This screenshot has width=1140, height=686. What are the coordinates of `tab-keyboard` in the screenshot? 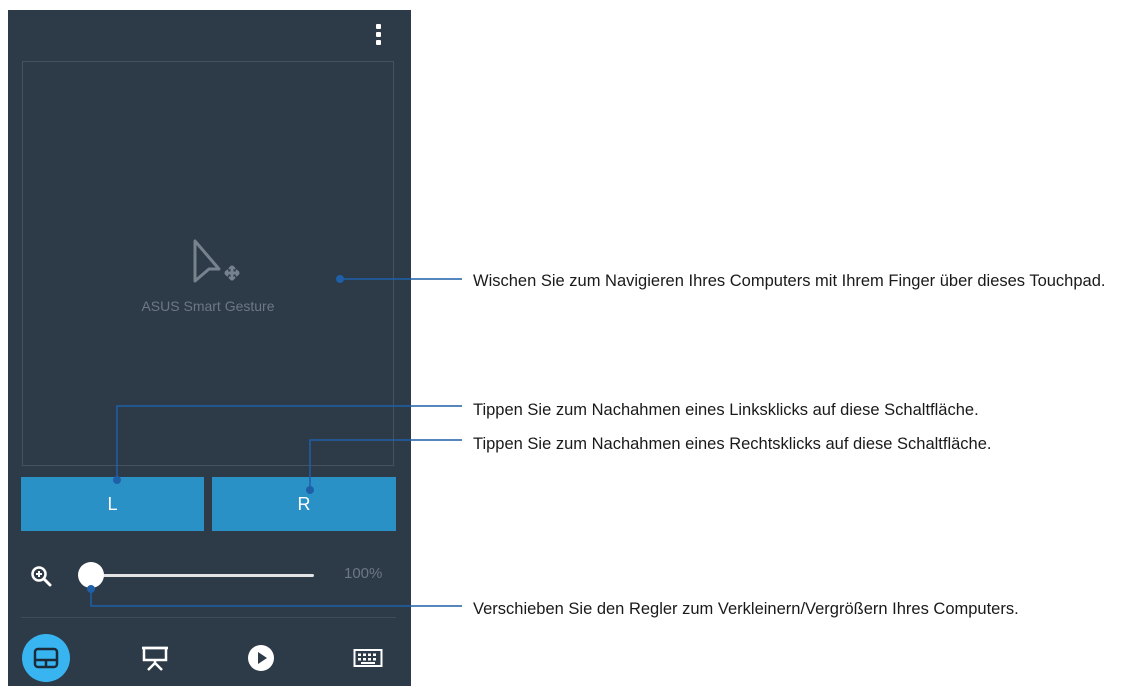 It's located at (368, 658).